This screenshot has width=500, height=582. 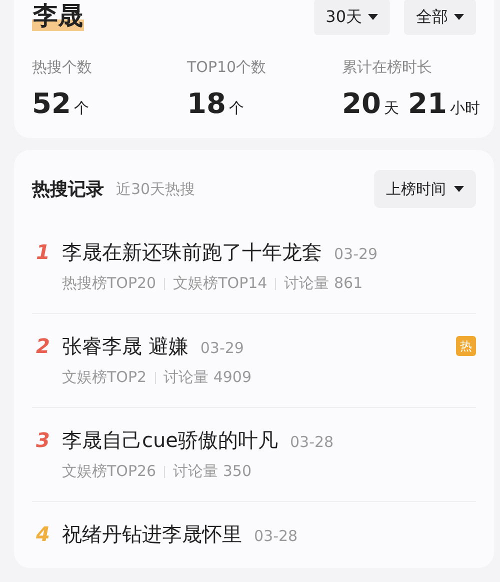 I want to click on topic-stat: 文娱榜TOP2, so click(x=104, y=377).